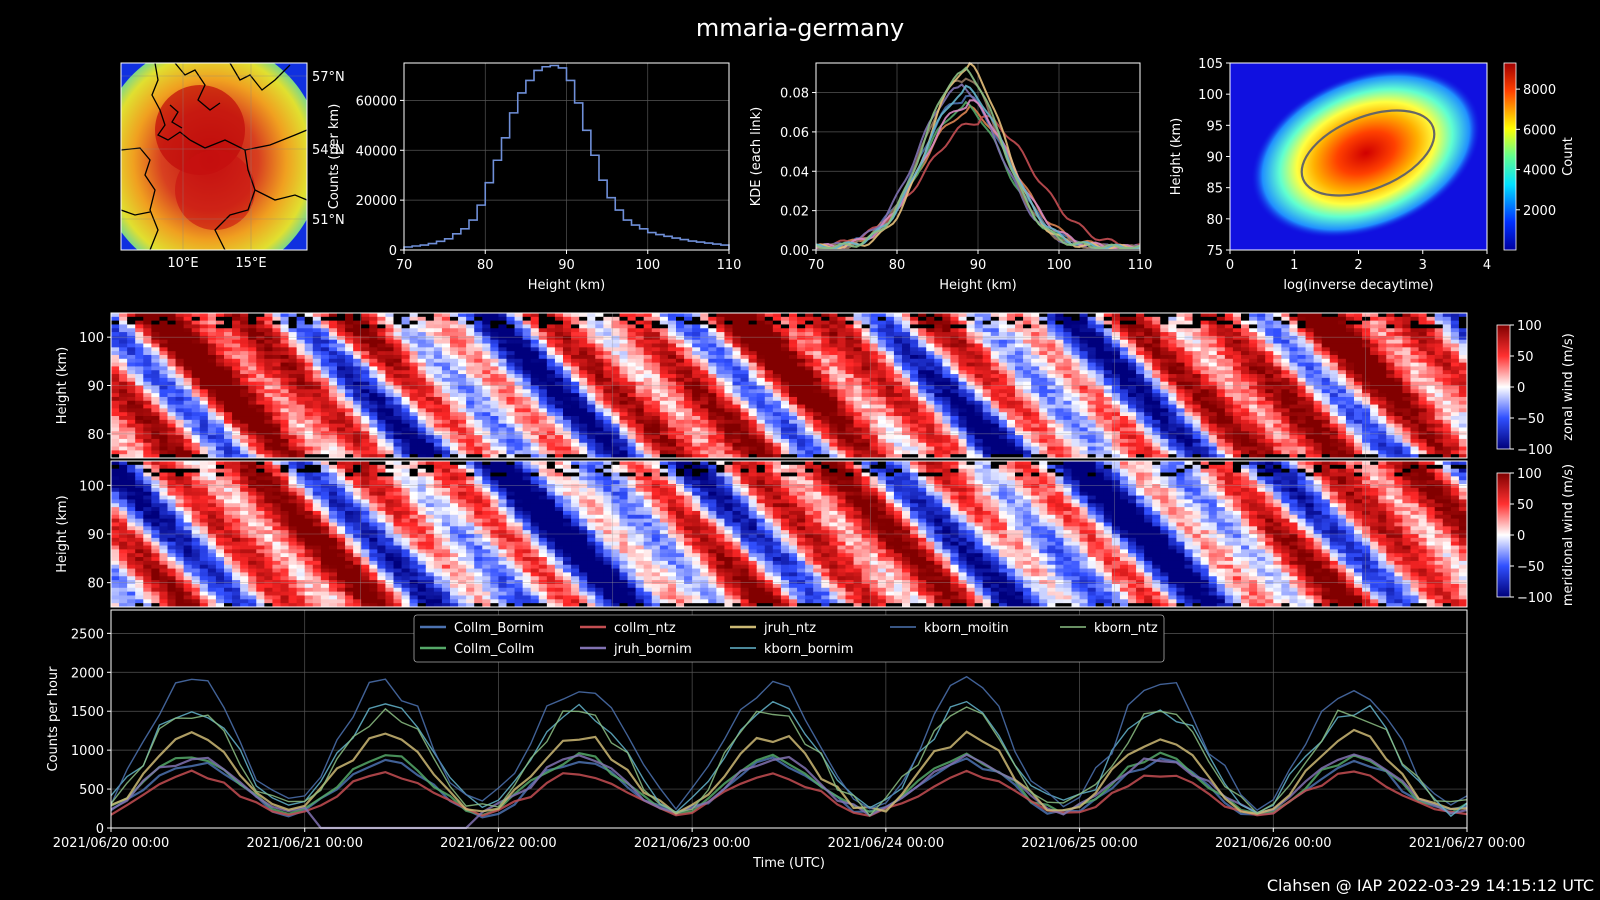 The image size is (1600, 900). I want to click on y-tick-label: 105, so click(1210, 64).